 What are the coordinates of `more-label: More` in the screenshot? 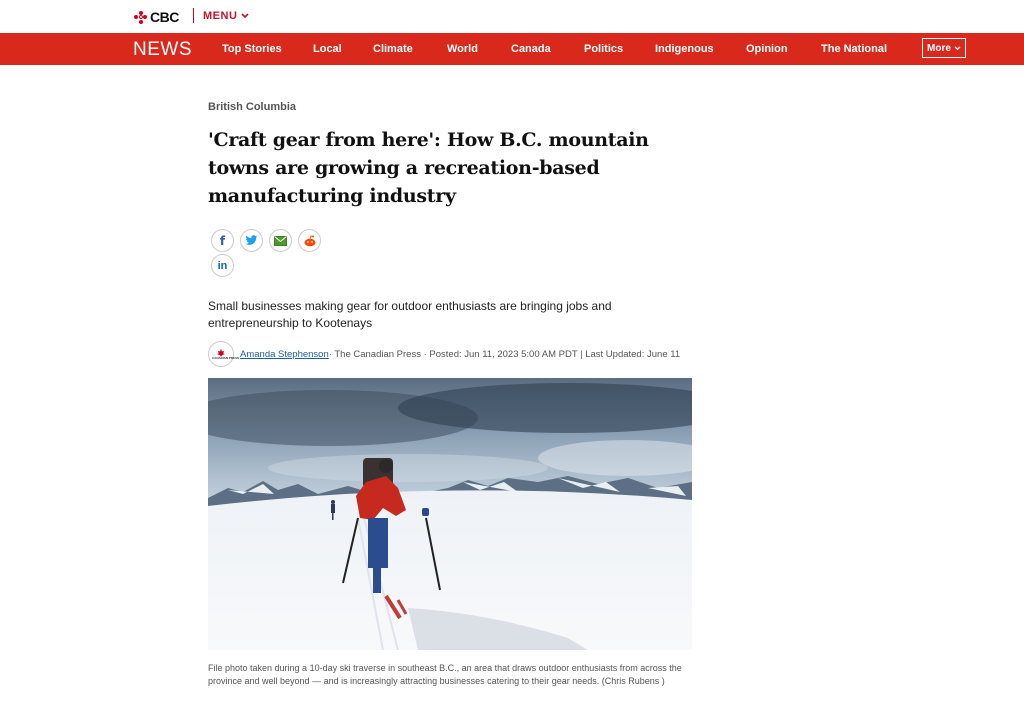 It's located at (939, 48).